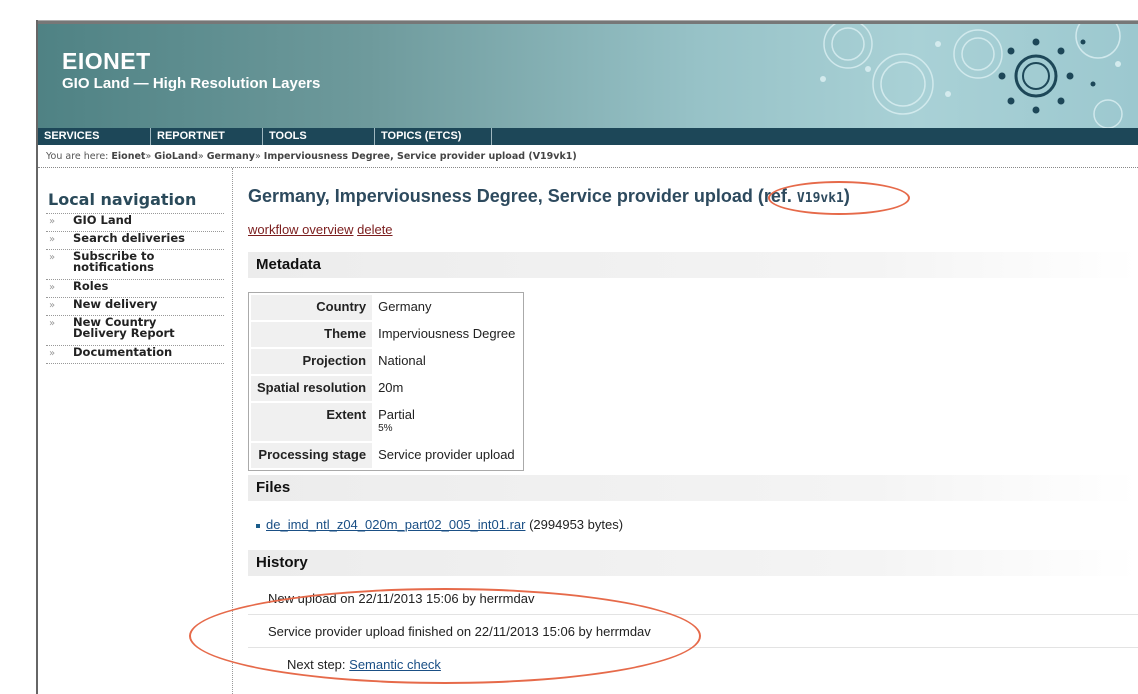 This screenshot has height=694, width=1138. What do you see at coordinates (774, 196) in the screenshot?
I see `ref-prefix: (ref.` at bounding box center [774, 196].